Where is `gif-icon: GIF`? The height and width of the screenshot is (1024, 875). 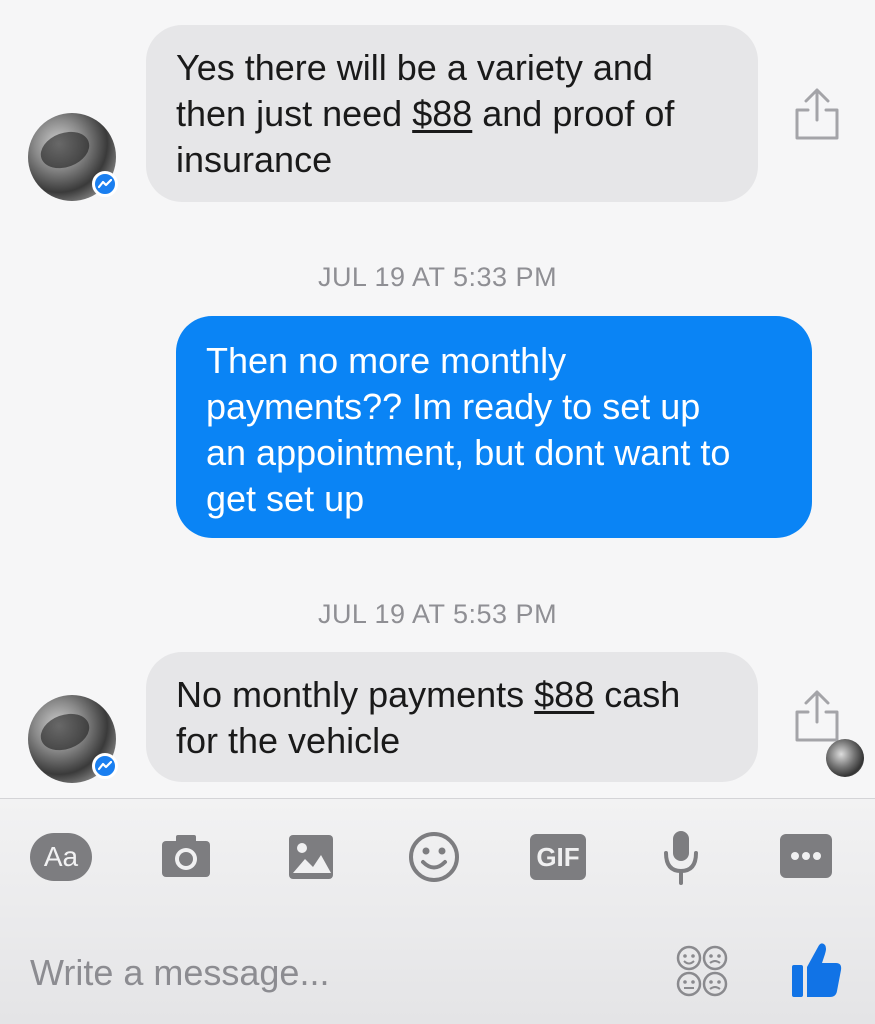
gif-icon: GIF is located at coordinates (558, 857).